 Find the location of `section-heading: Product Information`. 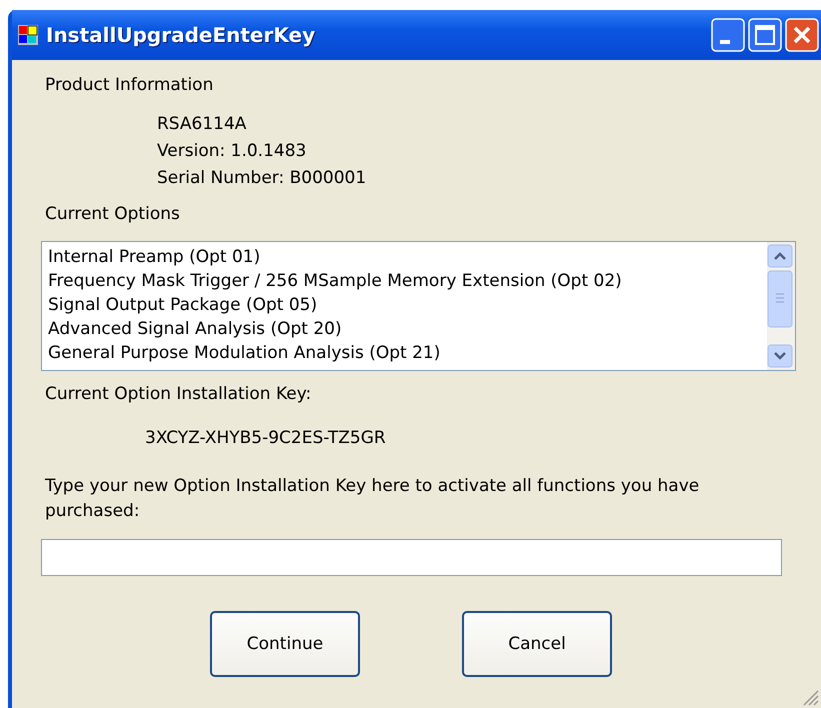

section-heading: Product Information is located at coordinates (129, 84).